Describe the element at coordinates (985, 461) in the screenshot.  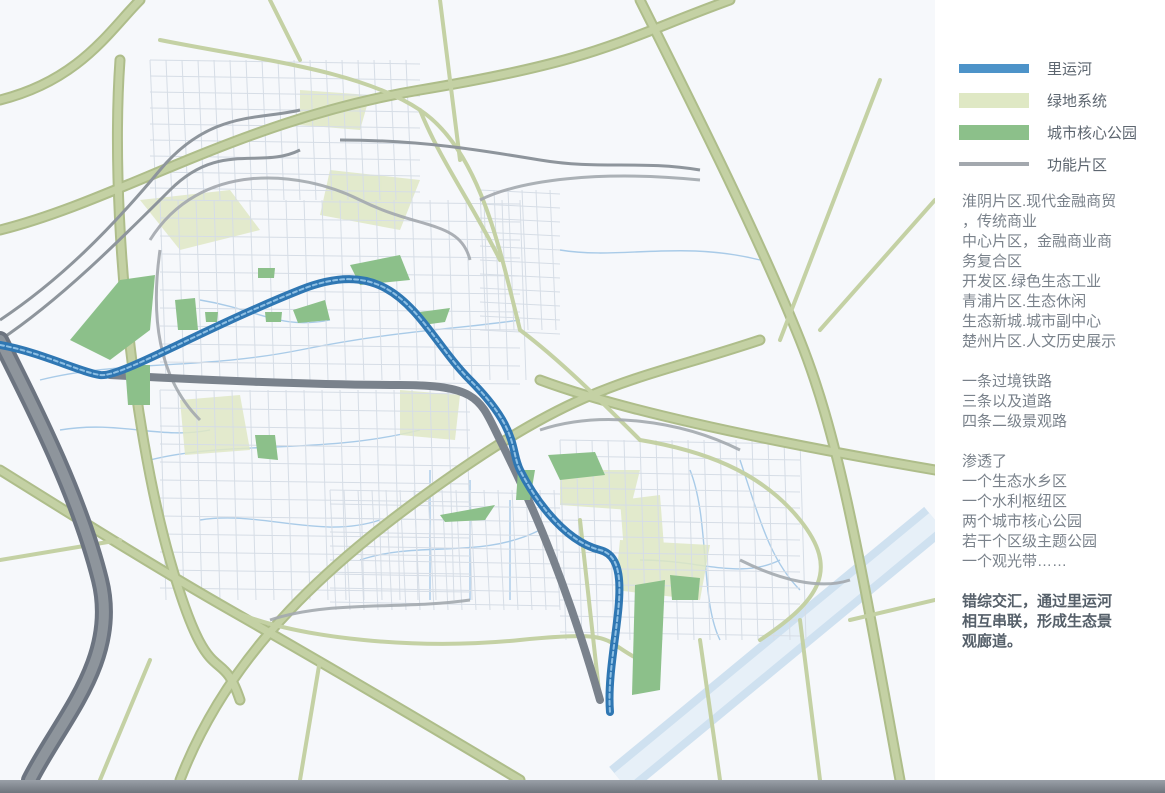
I see `permeate-line: 渗透了` at that location.